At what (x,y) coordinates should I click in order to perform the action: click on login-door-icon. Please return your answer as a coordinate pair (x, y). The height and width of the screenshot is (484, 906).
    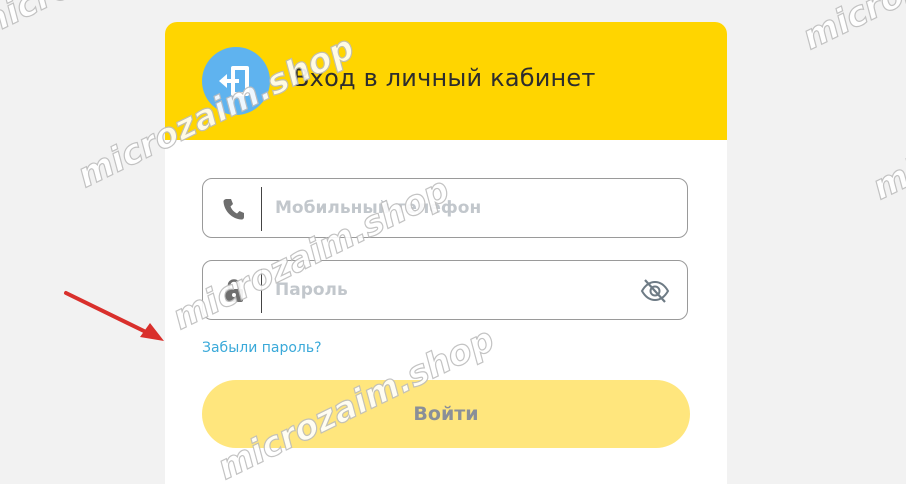
    Looking at the image, I should click on (236, 81).